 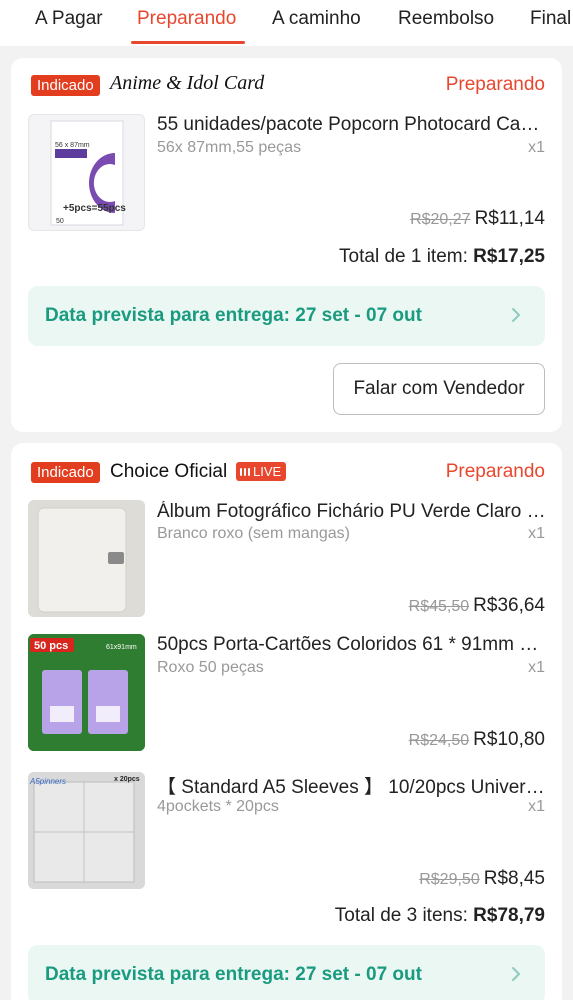 I want to click on photocard-case-image: 56 x 87mm +5pcs=55pcs 50, so click(x=88, y=173).